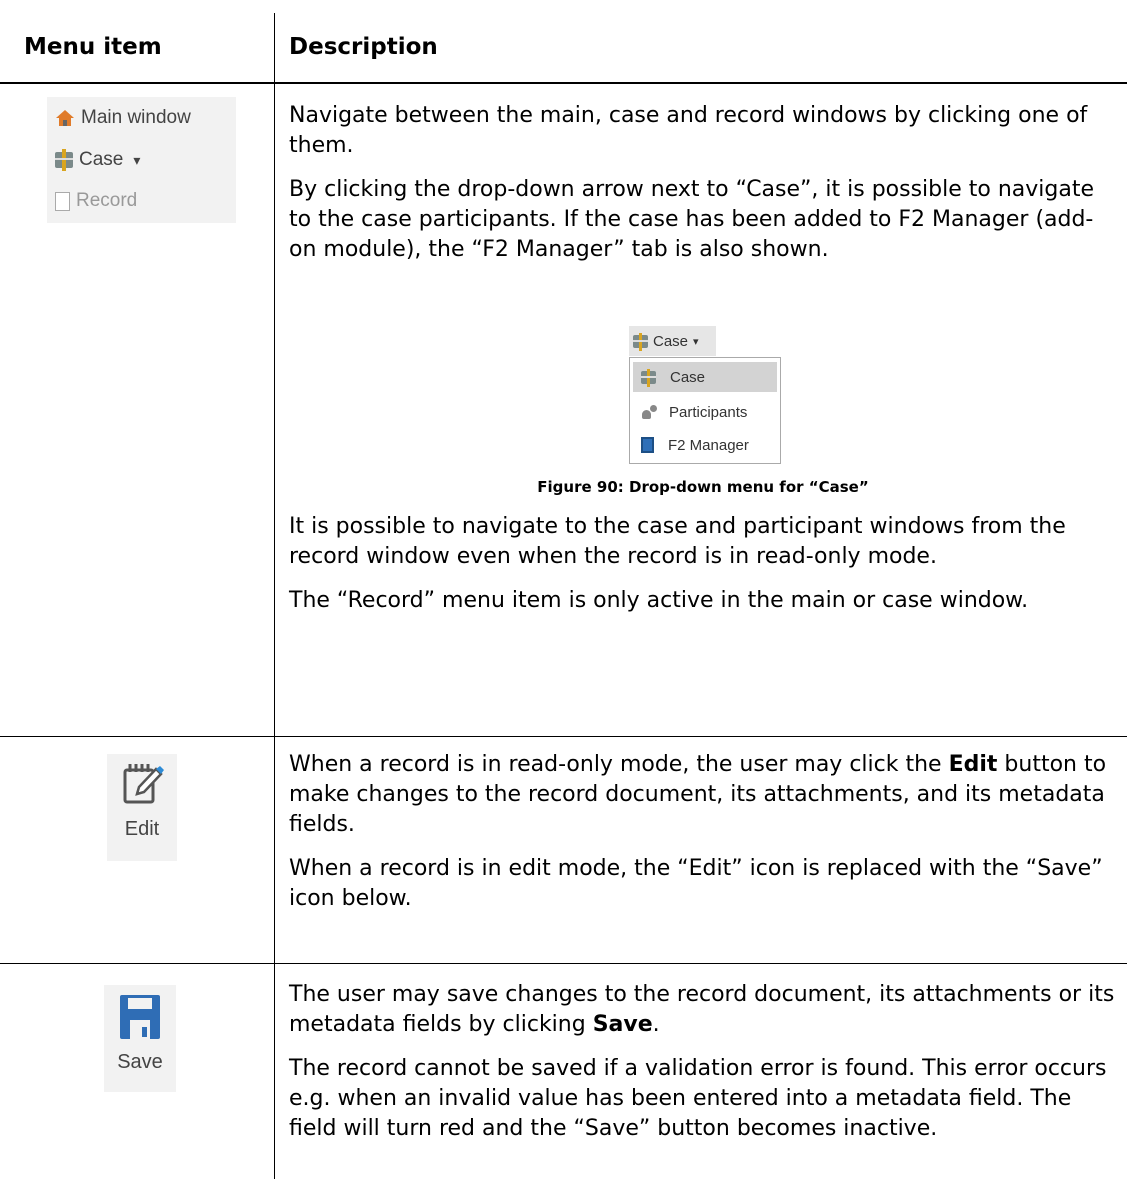 This screenshot has width=1127, height=1179. Describe the element at coordinates (101, 159) in the screenshot. I see `nav-case-label: Case` at that location.